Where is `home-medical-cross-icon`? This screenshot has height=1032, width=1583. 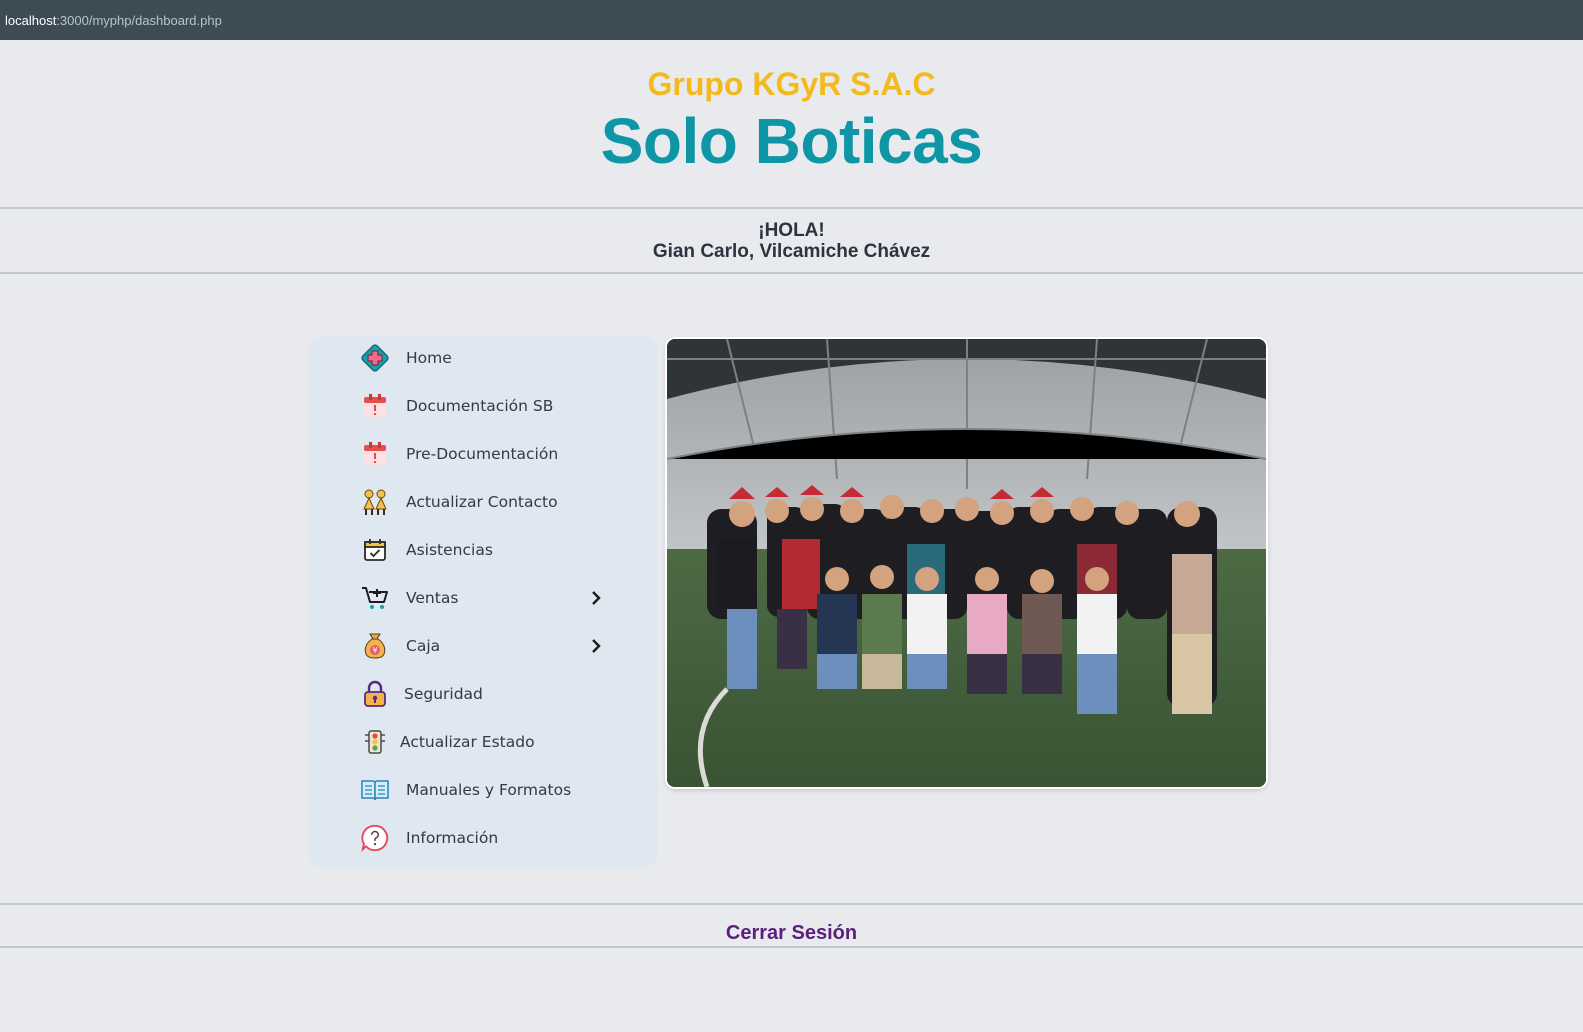 home-medical-cross-icon is located at coordinates (375, 358).